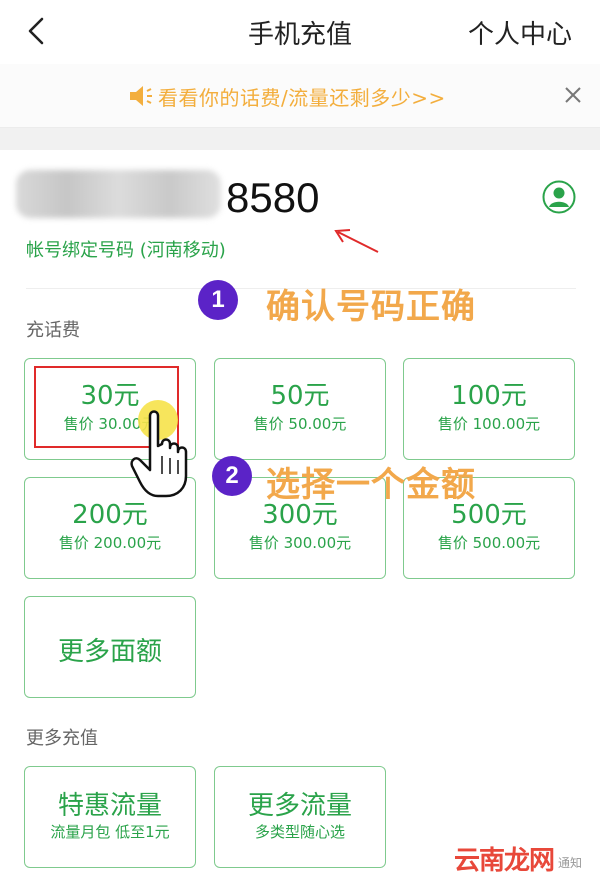 Image resolution: width=600 pixels, height=886 pixels. Describe the element at coordinates (109, 652) in the screenshot. I see `more-amounts-label: 更多面额` at that location.